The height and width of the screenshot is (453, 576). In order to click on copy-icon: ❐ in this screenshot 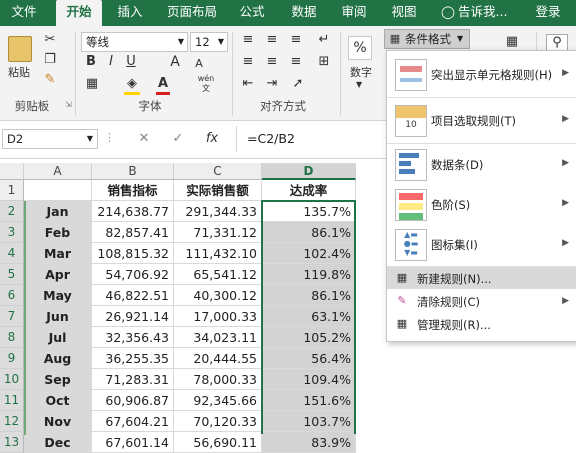, I will do `click(50, 60)`.